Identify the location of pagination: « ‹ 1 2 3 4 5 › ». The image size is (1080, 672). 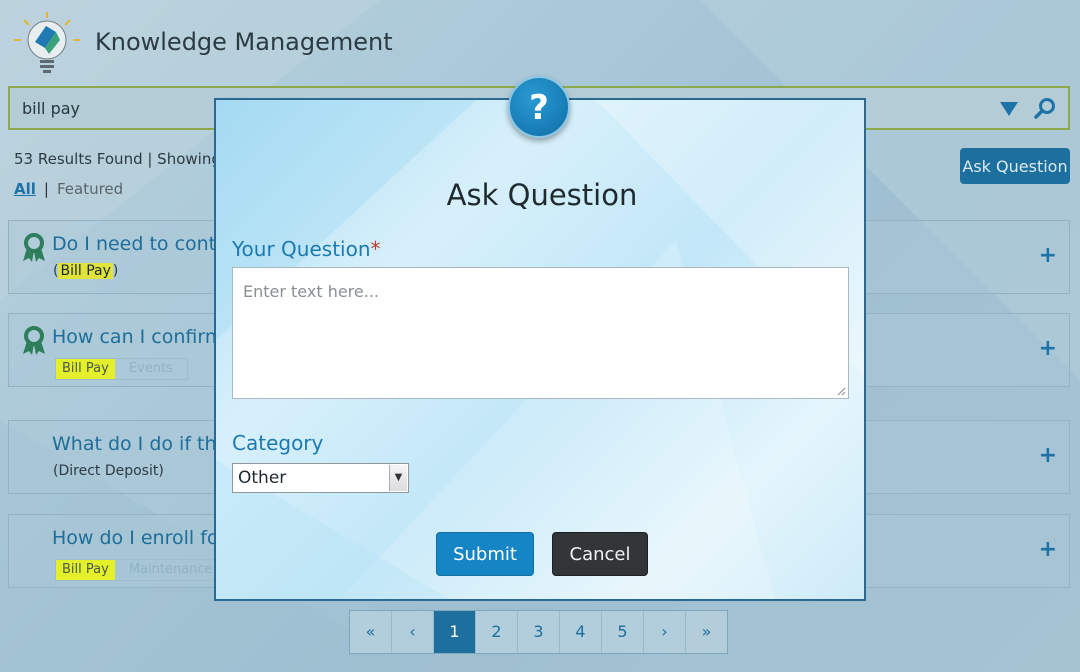
(538, 632).